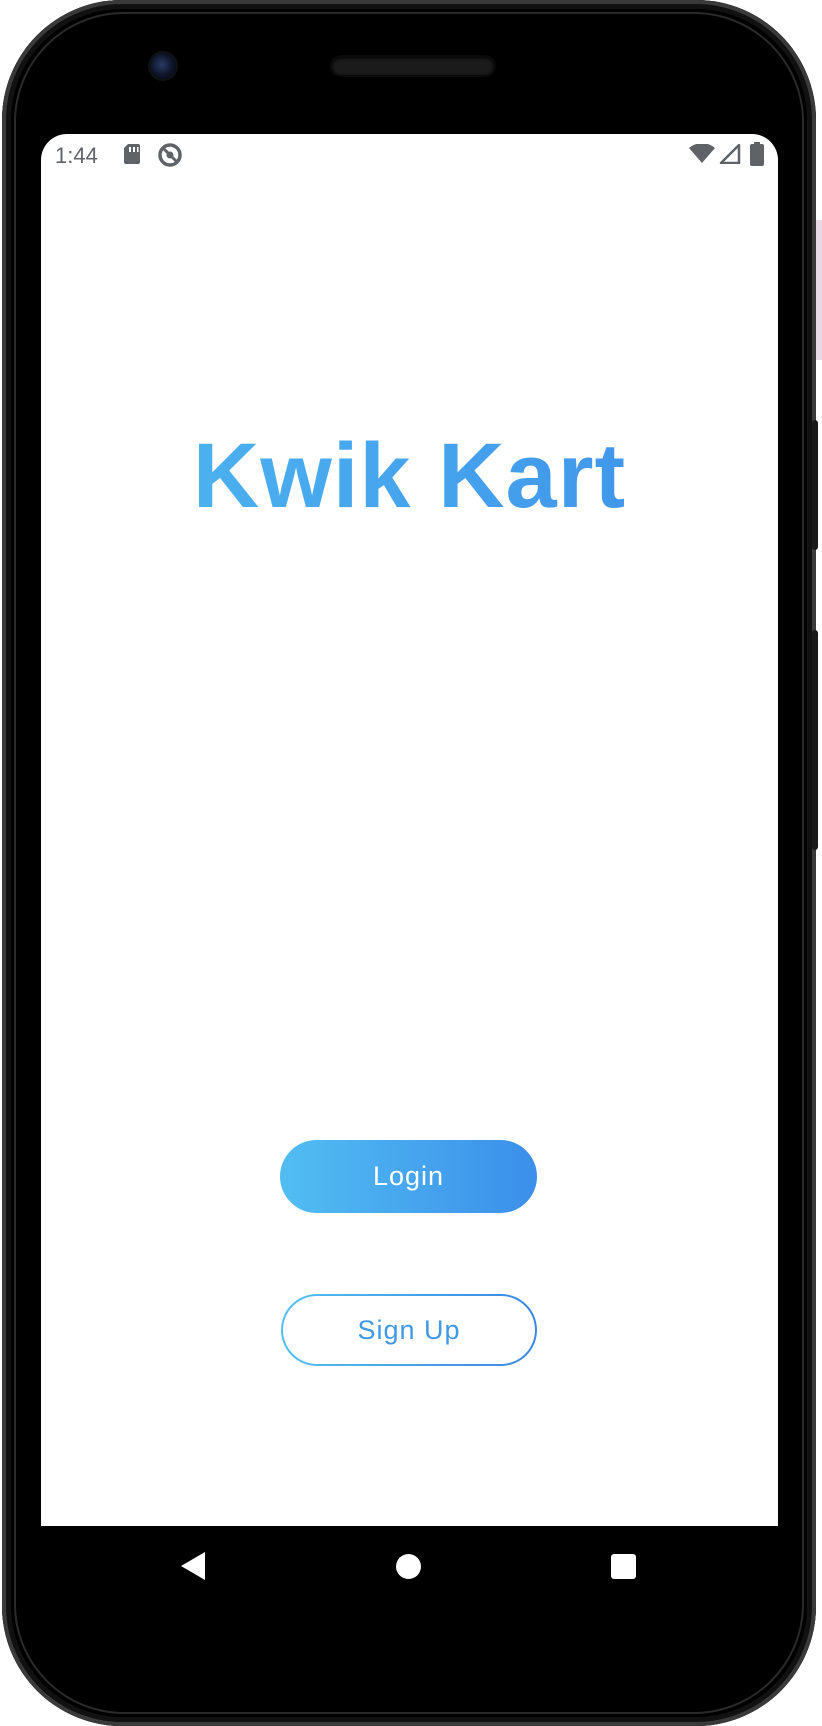  I want to click on signup-button-border: Sign Up, so click(409, 1330).